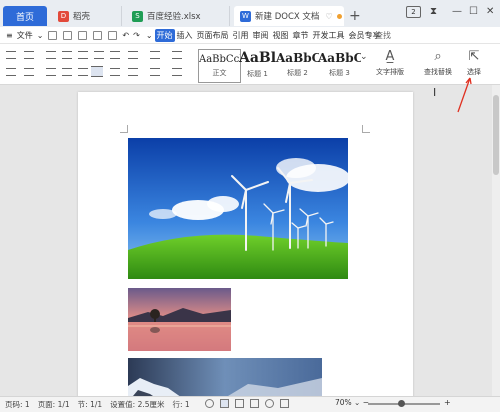 Image resolution: width=500 pixels, height=412 pixels. Describe the element at coordinates (82, 17) in the screenshot. I see `tab-docer-label: 稻壳` at that location.